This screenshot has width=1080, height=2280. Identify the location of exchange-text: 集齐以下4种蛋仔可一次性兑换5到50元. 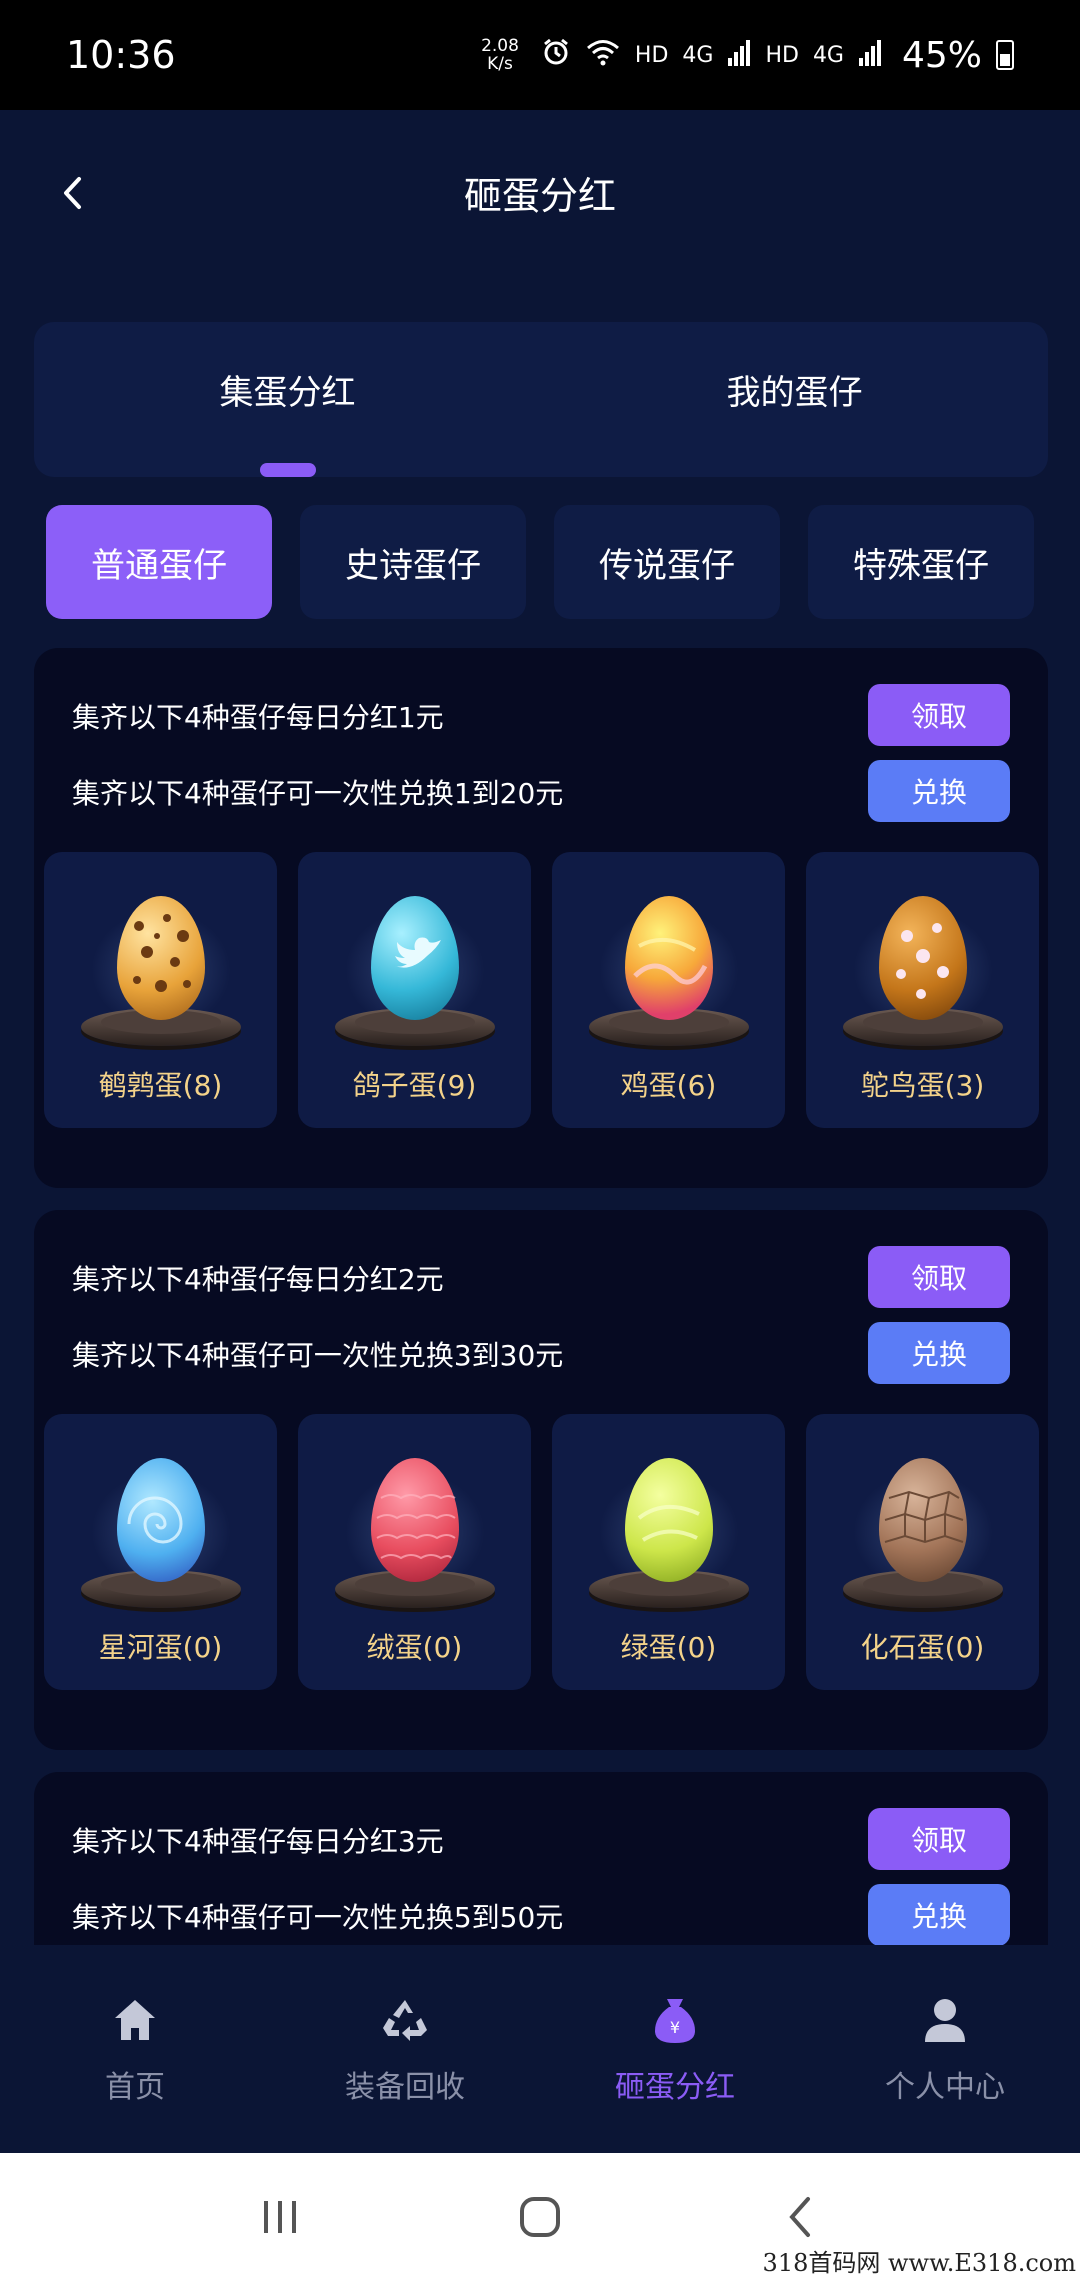
(318, 1917).